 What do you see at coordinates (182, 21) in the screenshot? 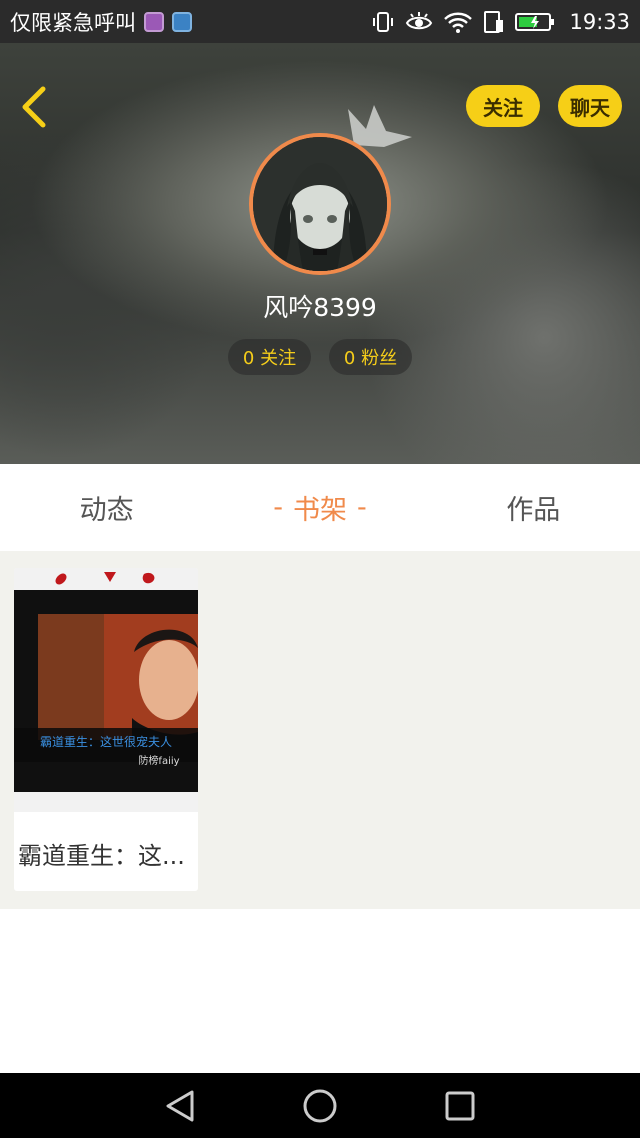
I see `cloud-notification-icon` at bounding box center [182, 21].